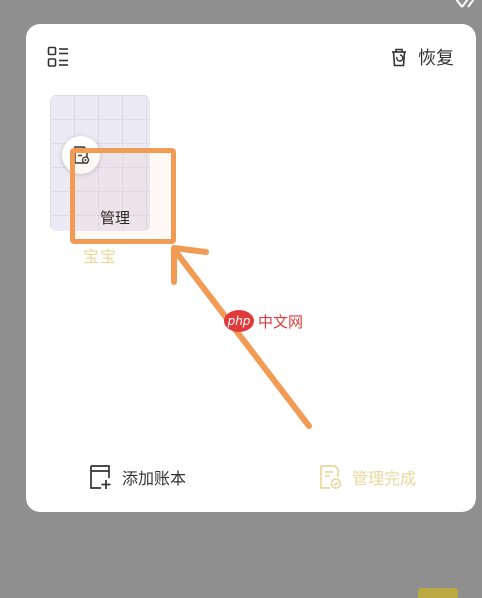 Image resolution: width=482 pixels, height=598 pixels. Describe the element at coordinates (100, 477) in the screenshot. I see `add-book-icon` at that location.